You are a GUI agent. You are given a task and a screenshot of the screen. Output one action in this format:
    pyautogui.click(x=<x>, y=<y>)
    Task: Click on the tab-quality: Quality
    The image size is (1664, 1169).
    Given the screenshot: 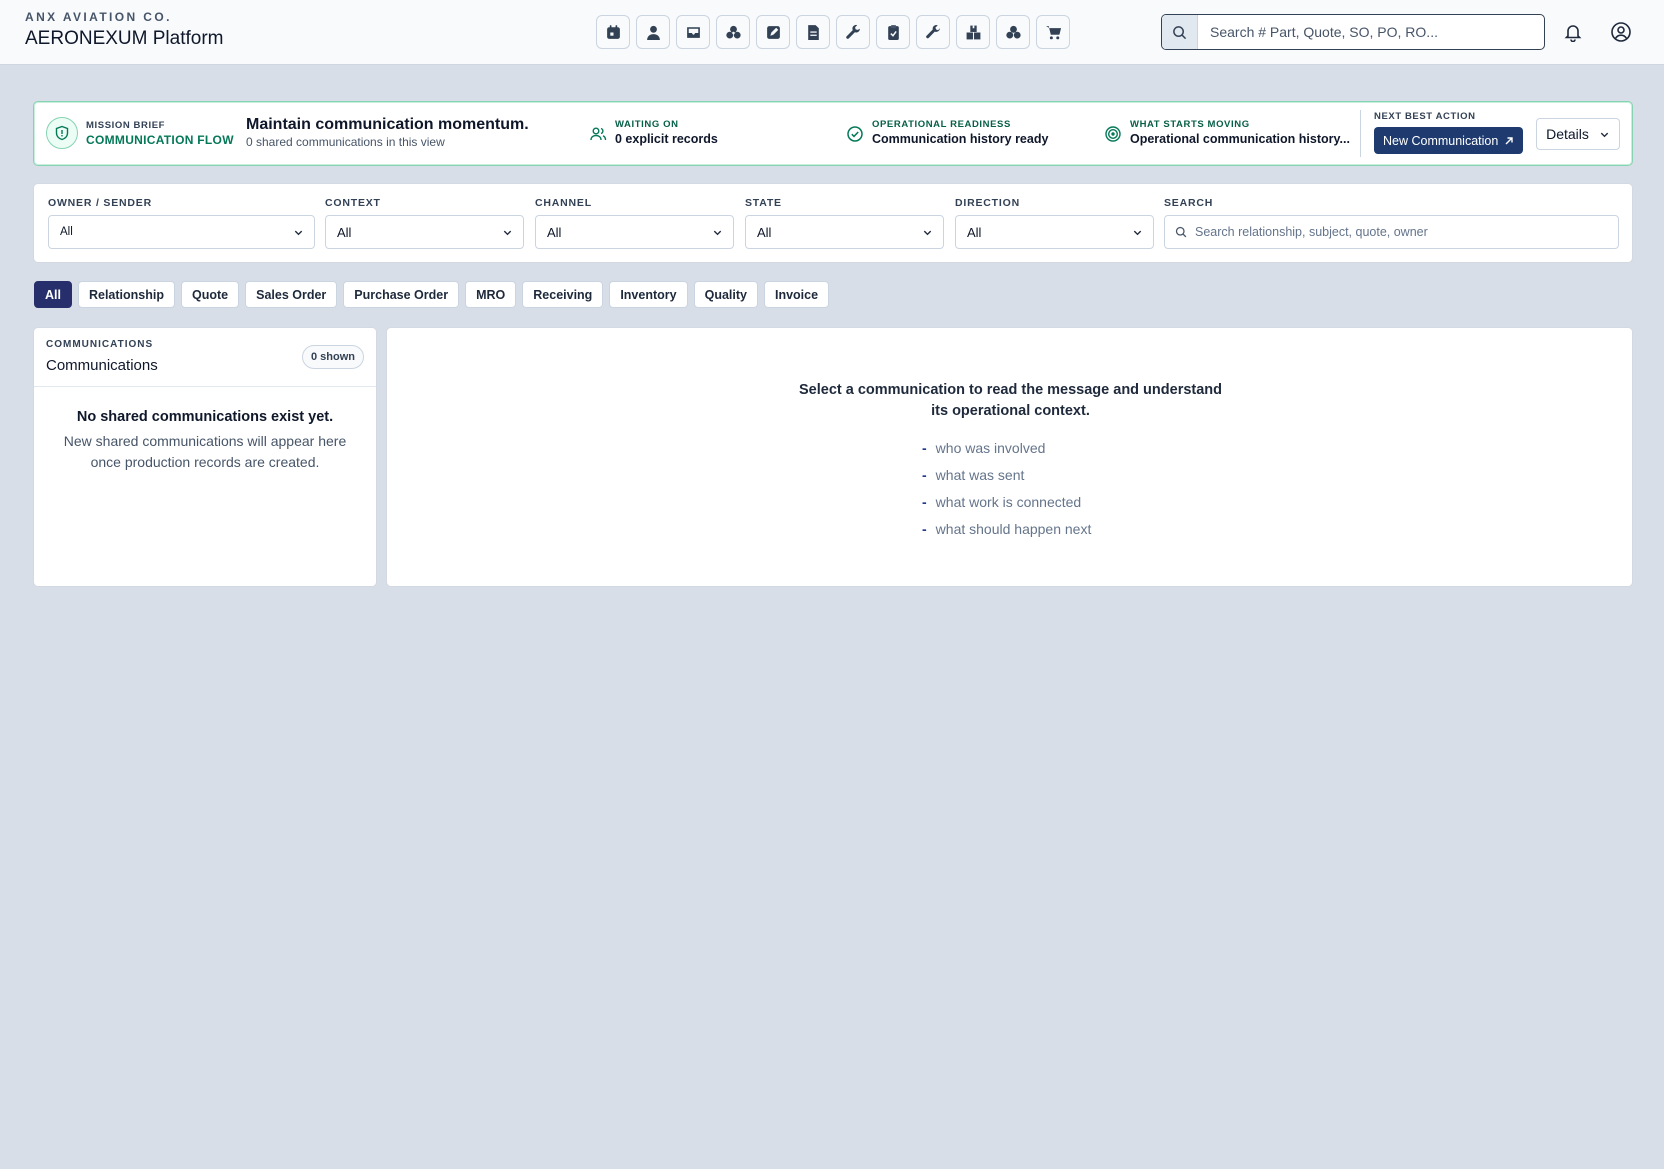 What is the action you would take?
    pyautogui.click(x=725, y=294)
    